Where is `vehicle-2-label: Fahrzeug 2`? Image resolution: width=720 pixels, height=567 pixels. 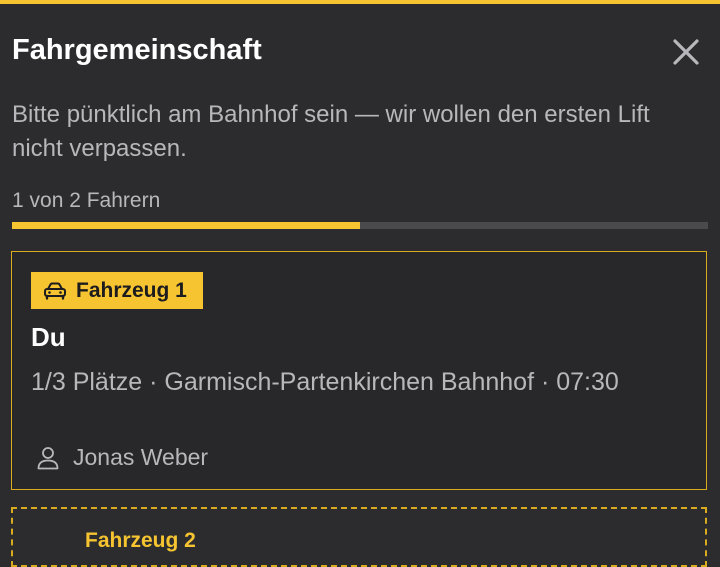
vehicle-2-label: Fahrzeug 2 is located at coordinates (140, 540).